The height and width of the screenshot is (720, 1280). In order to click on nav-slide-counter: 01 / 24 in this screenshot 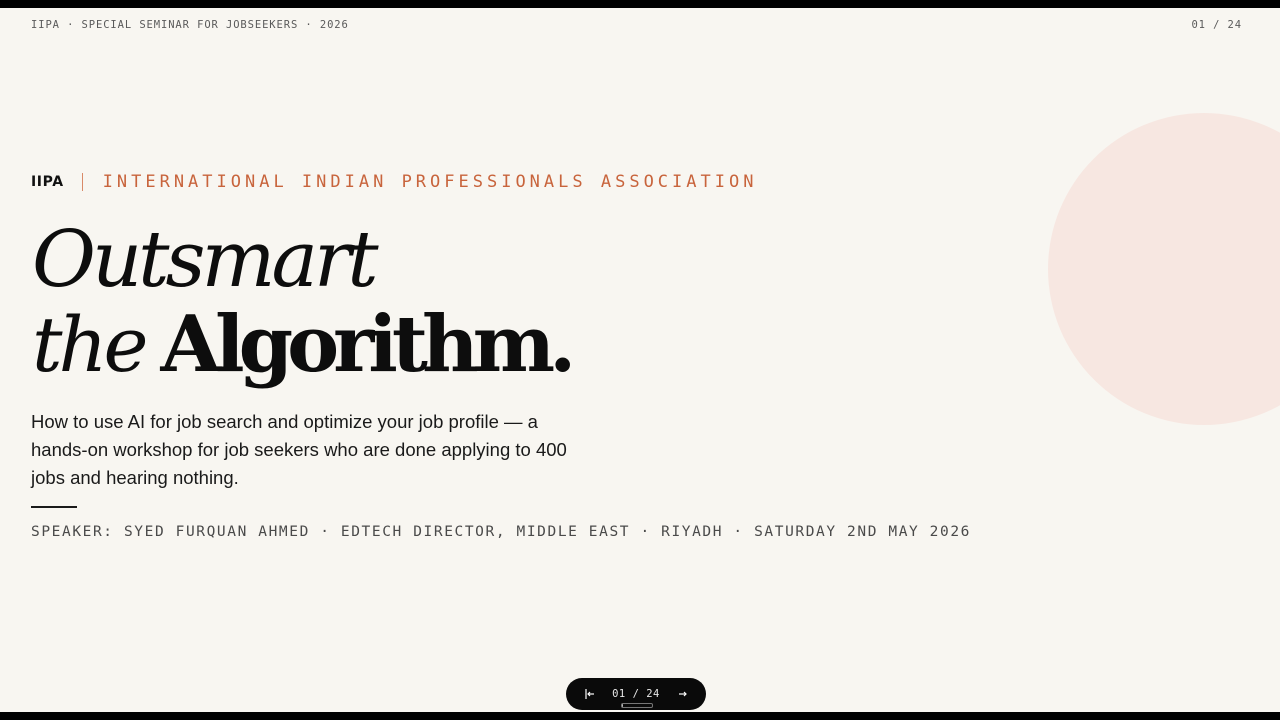, I will do `click(636, 694)`.